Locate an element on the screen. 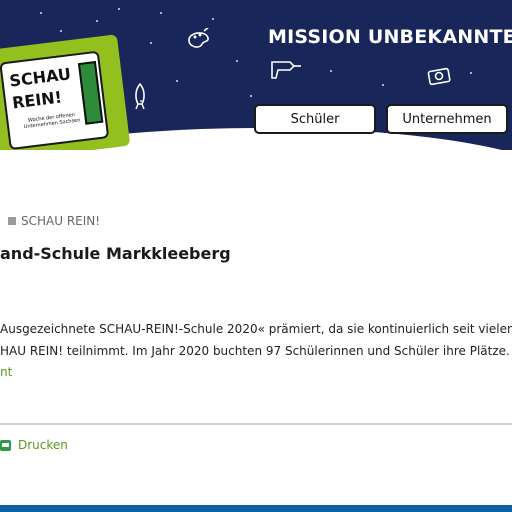  breadcrumb: SCHAU REIN! is located at coordinates (54, 221).